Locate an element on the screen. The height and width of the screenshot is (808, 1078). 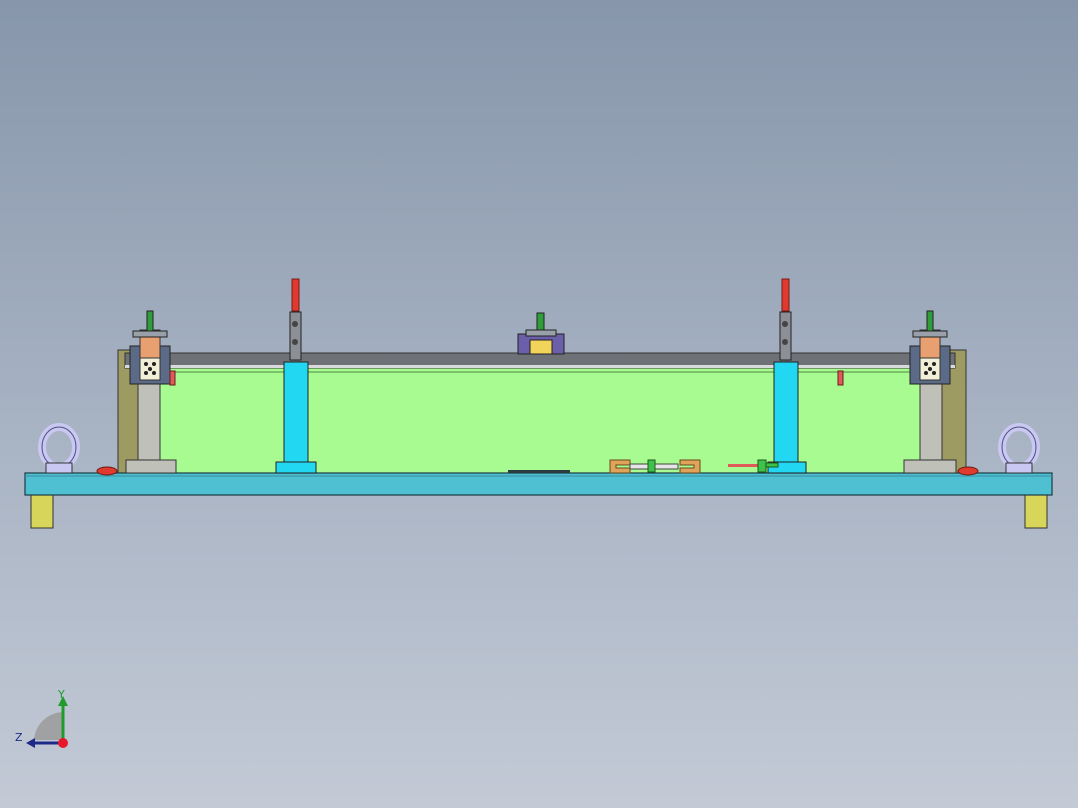
left-eyebolt is located at coordinates (59, 448).